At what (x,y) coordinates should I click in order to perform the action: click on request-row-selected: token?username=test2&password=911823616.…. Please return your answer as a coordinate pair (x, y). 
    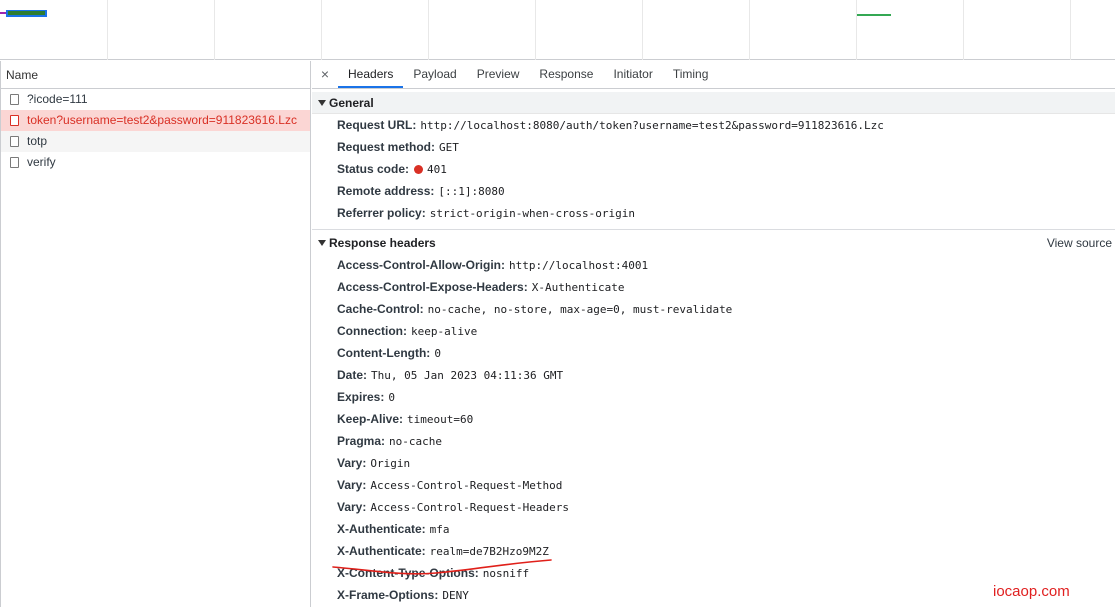
    Looking at the image, I should click on (155, 120).